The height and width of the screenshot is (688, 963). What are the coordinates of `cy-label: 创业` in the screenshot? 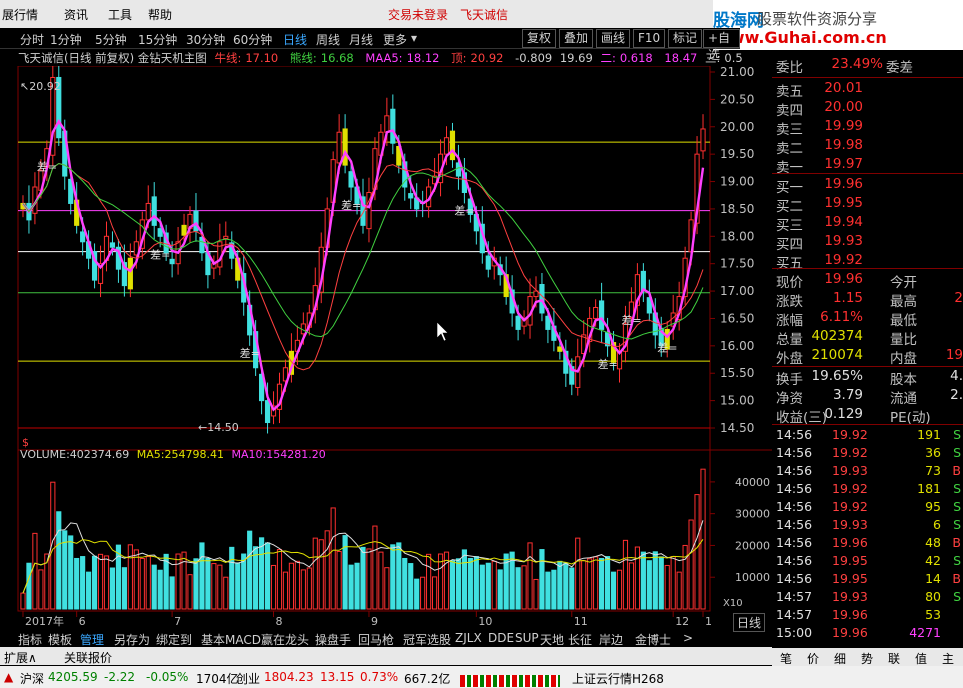 It's located at (248, 679).